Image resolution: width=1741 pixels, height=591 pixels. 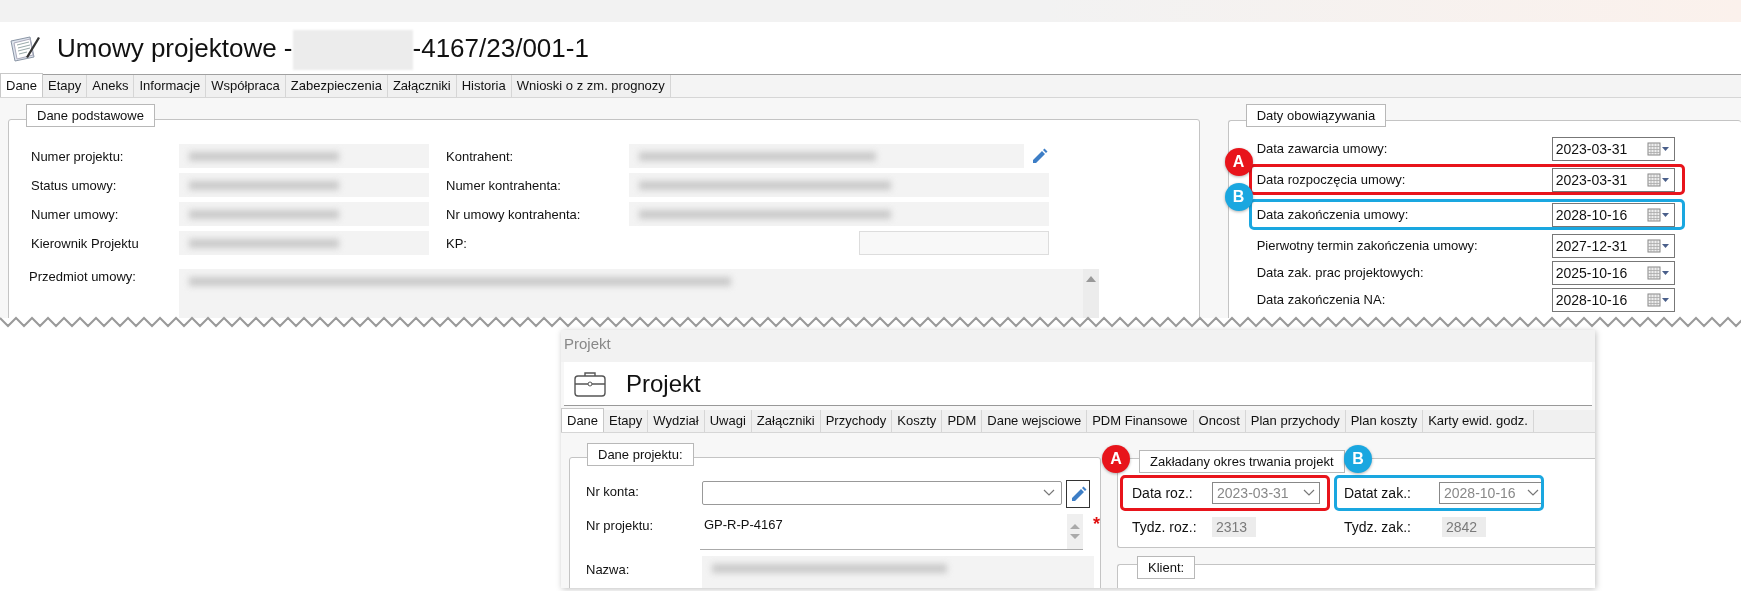 I want to click on date-value: 2027-12-31, so click(x=1591, y=245).